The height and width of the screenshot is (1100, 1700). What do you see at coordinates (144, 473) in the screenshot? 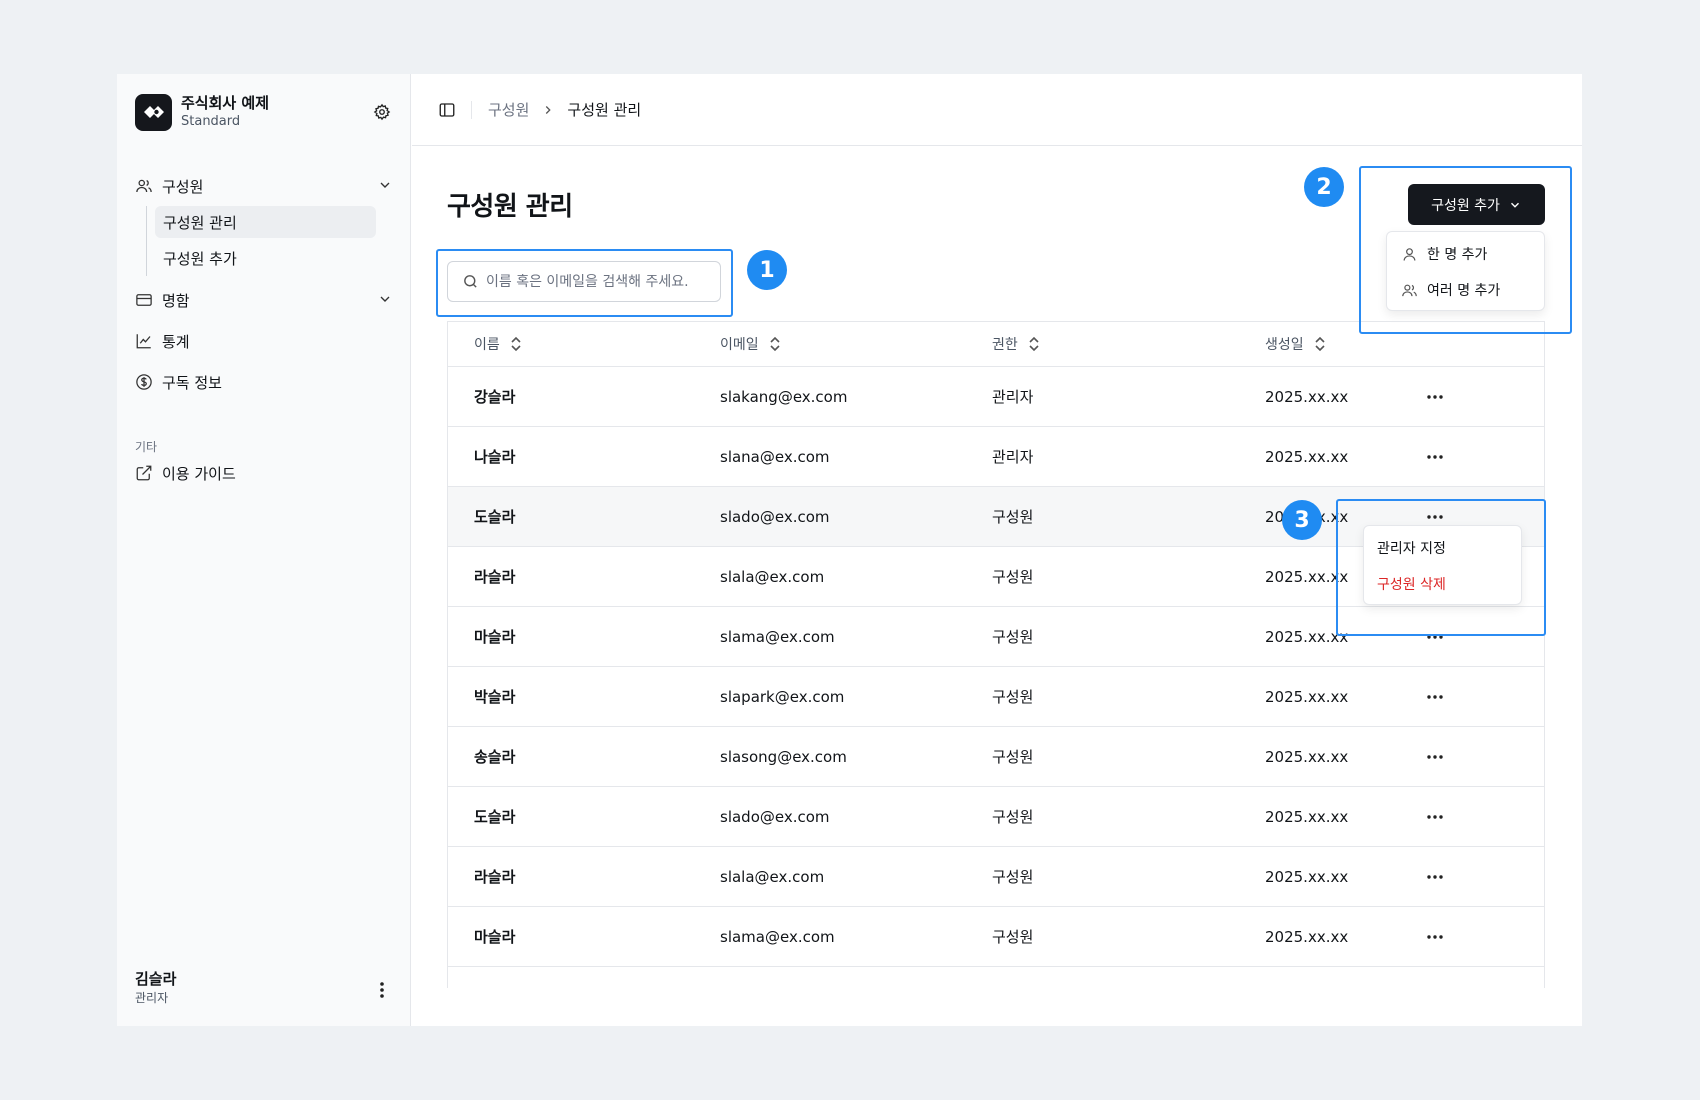
I see `external-link-icon` at bounding box center [144, 473].